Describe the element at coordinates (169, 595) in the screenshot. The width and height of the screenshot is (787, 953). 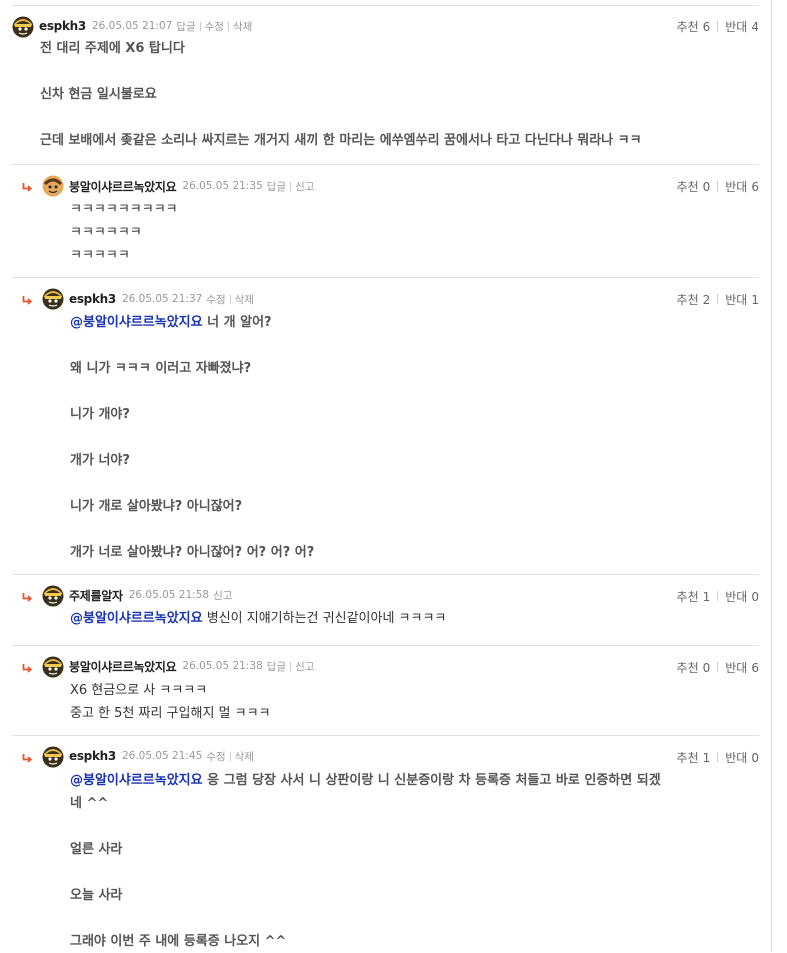
I see `comment-date: 26.05.05 21:58` at that location.